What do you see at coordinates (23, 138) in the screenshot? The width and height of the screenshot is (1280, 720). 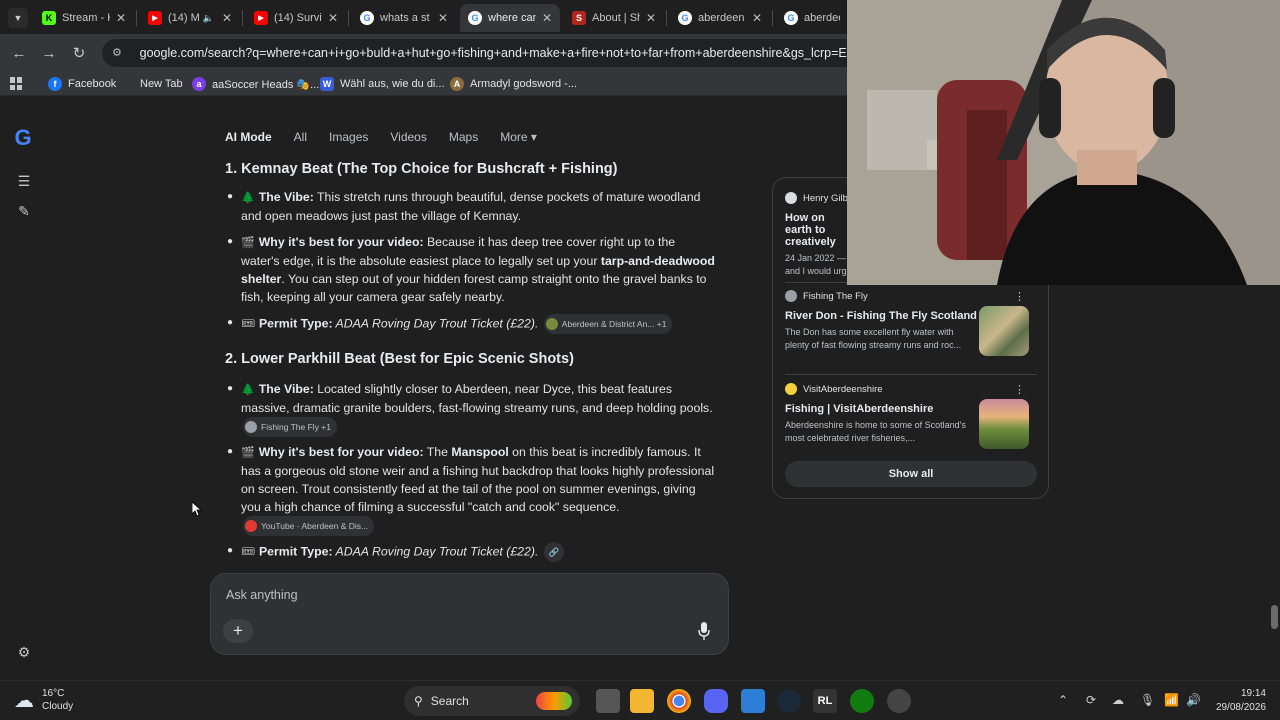 I see `google-logo: G` at bounding box center [23, 138].